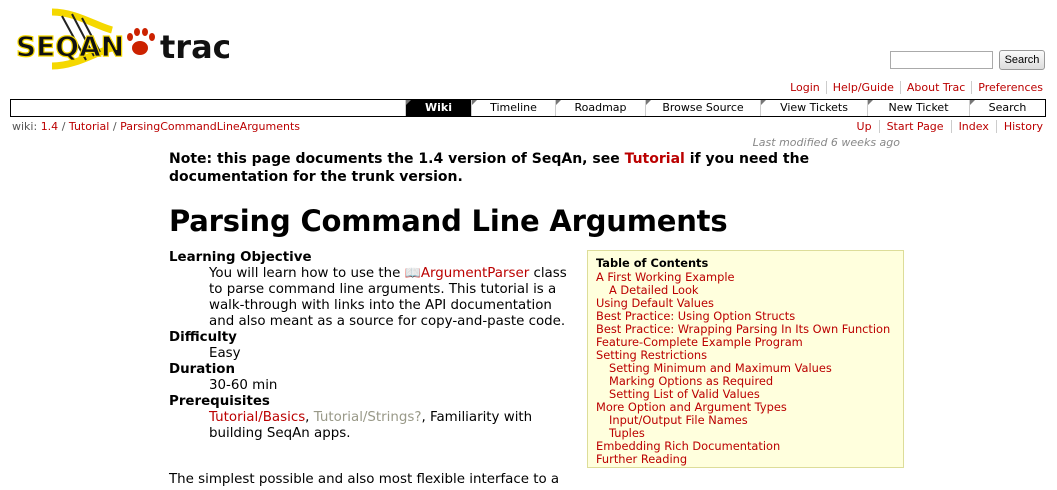  I want to click on start-page-link: Start Page, so click(914, 126).